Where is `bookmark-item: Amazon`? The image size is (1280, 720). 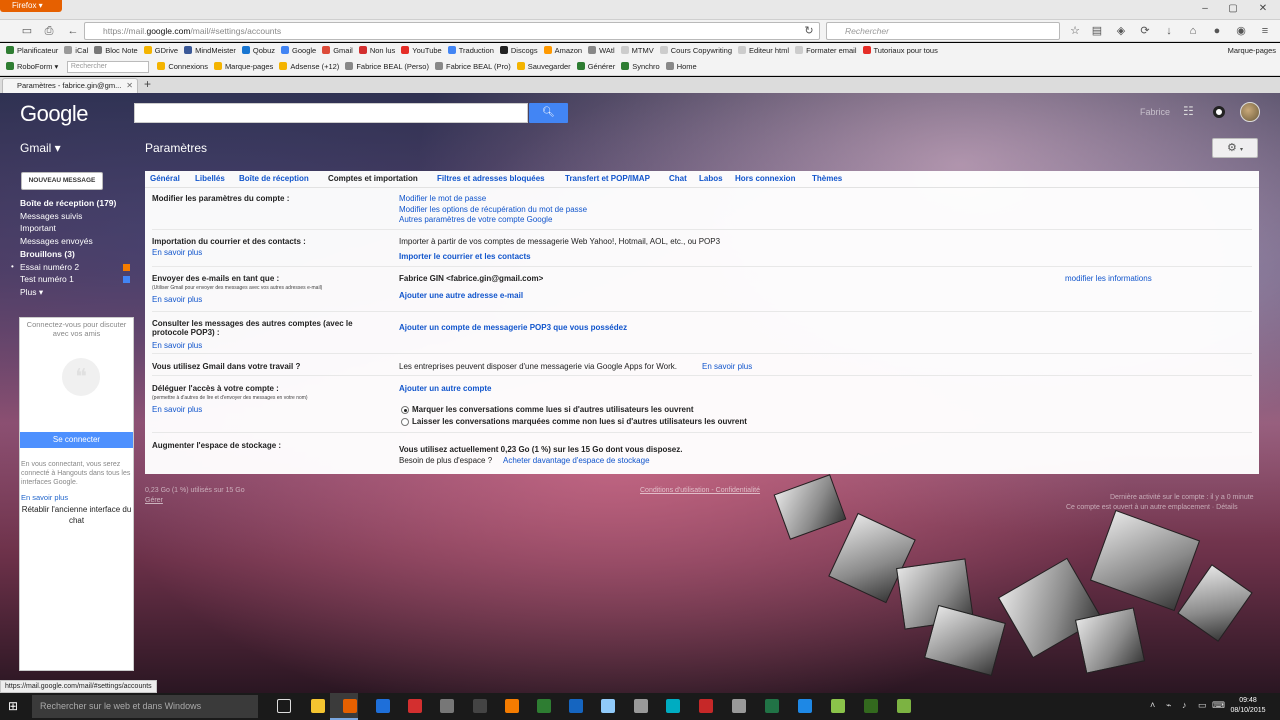
bookmark-item: Amazon is located at coordinates (562, 51).